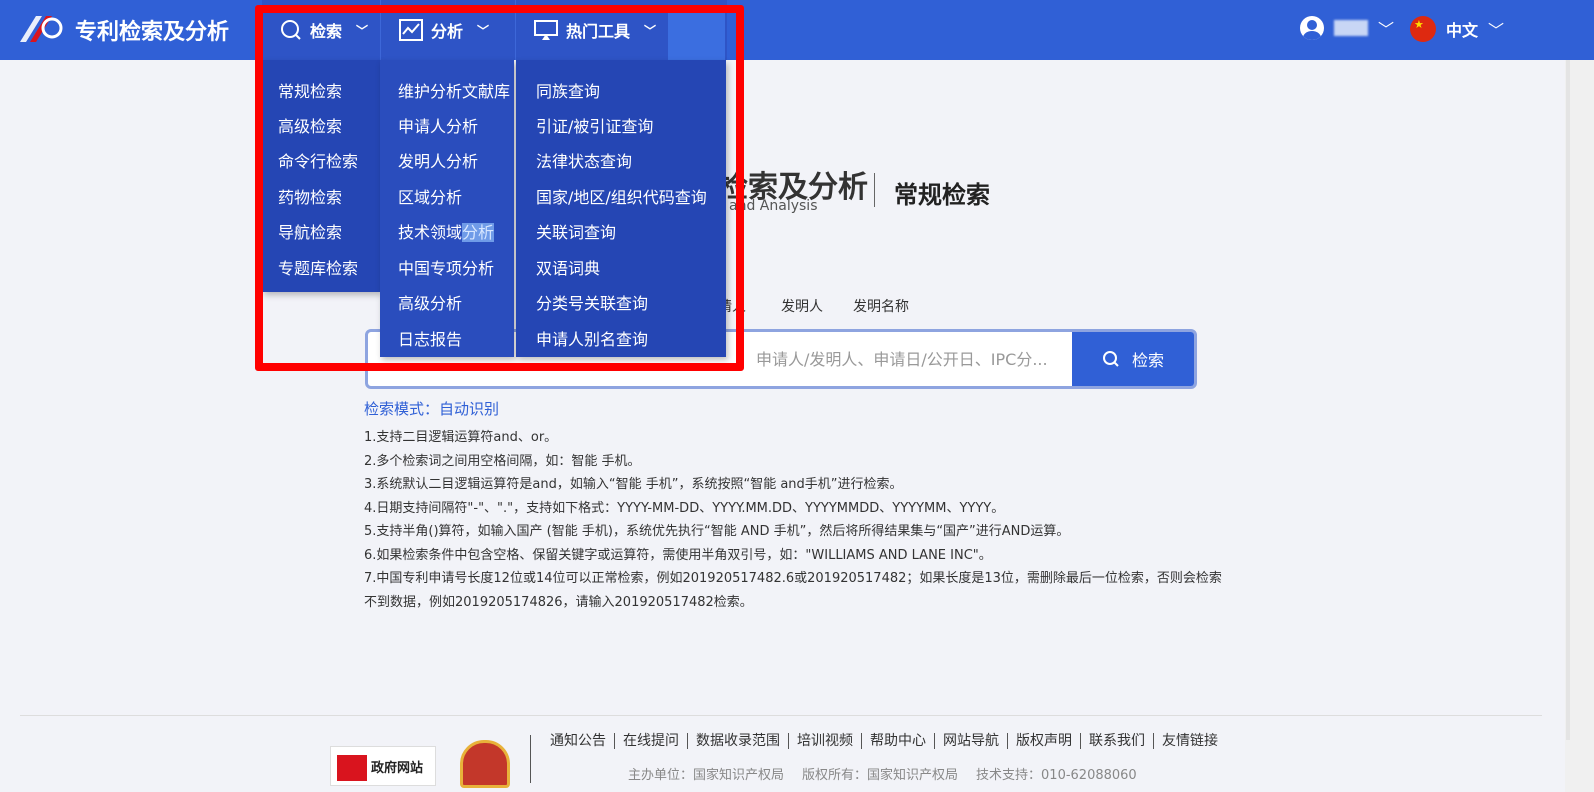  What do you see at coordinates (971, 741) in the screenshot?
I see `footer-link-site-navigation: 网站导航` at bounding box center [971, 741].